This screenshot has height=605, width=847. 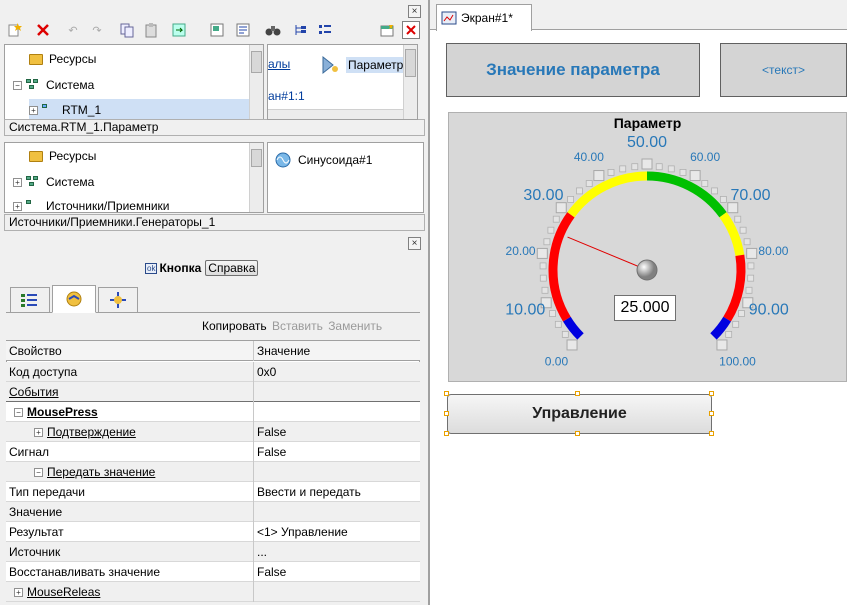 I want to click on undo-icon: ↶, so click(x=73, y=30).